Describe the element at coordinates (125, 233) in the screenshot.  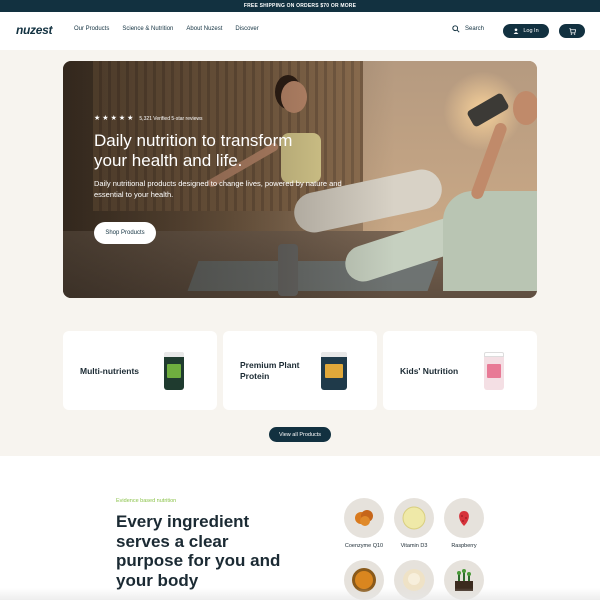
I see `shop-products-button: Shop Products` at that location.